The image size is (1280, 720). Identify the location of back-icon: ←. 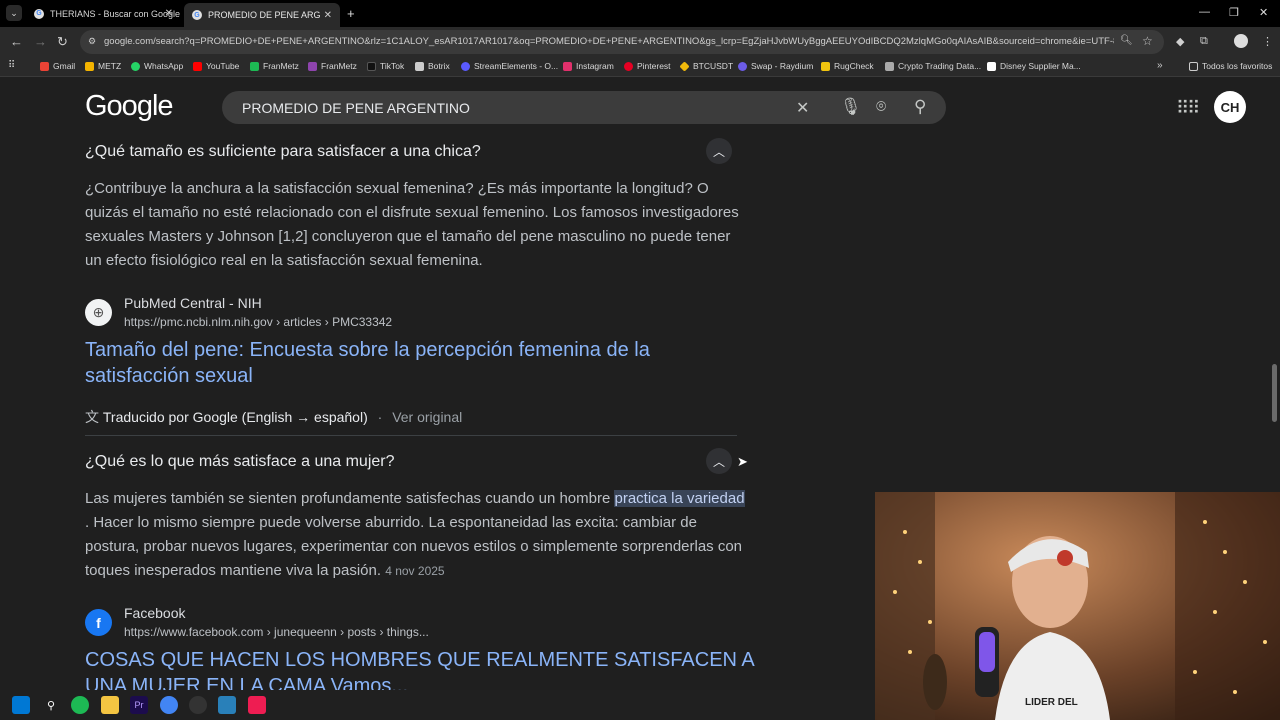
(16, 41).